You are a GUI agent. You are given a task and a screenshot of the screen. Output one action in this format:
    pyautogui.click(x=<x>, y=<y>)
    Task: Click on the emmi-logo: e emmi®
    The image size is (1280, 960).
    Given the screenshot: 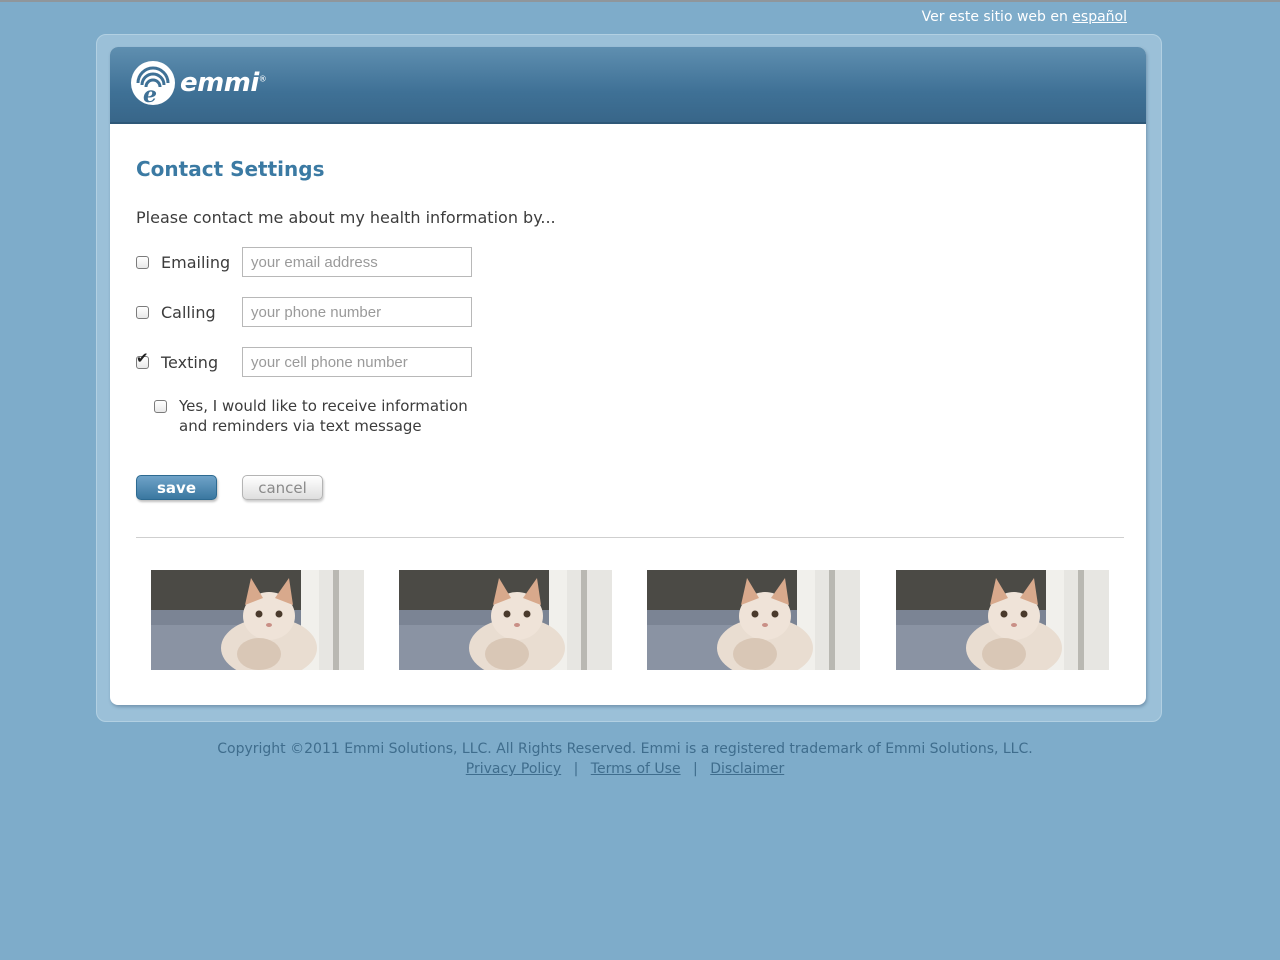 What is the action you would take?
    pyautogui.click(x=198, y=83)
    